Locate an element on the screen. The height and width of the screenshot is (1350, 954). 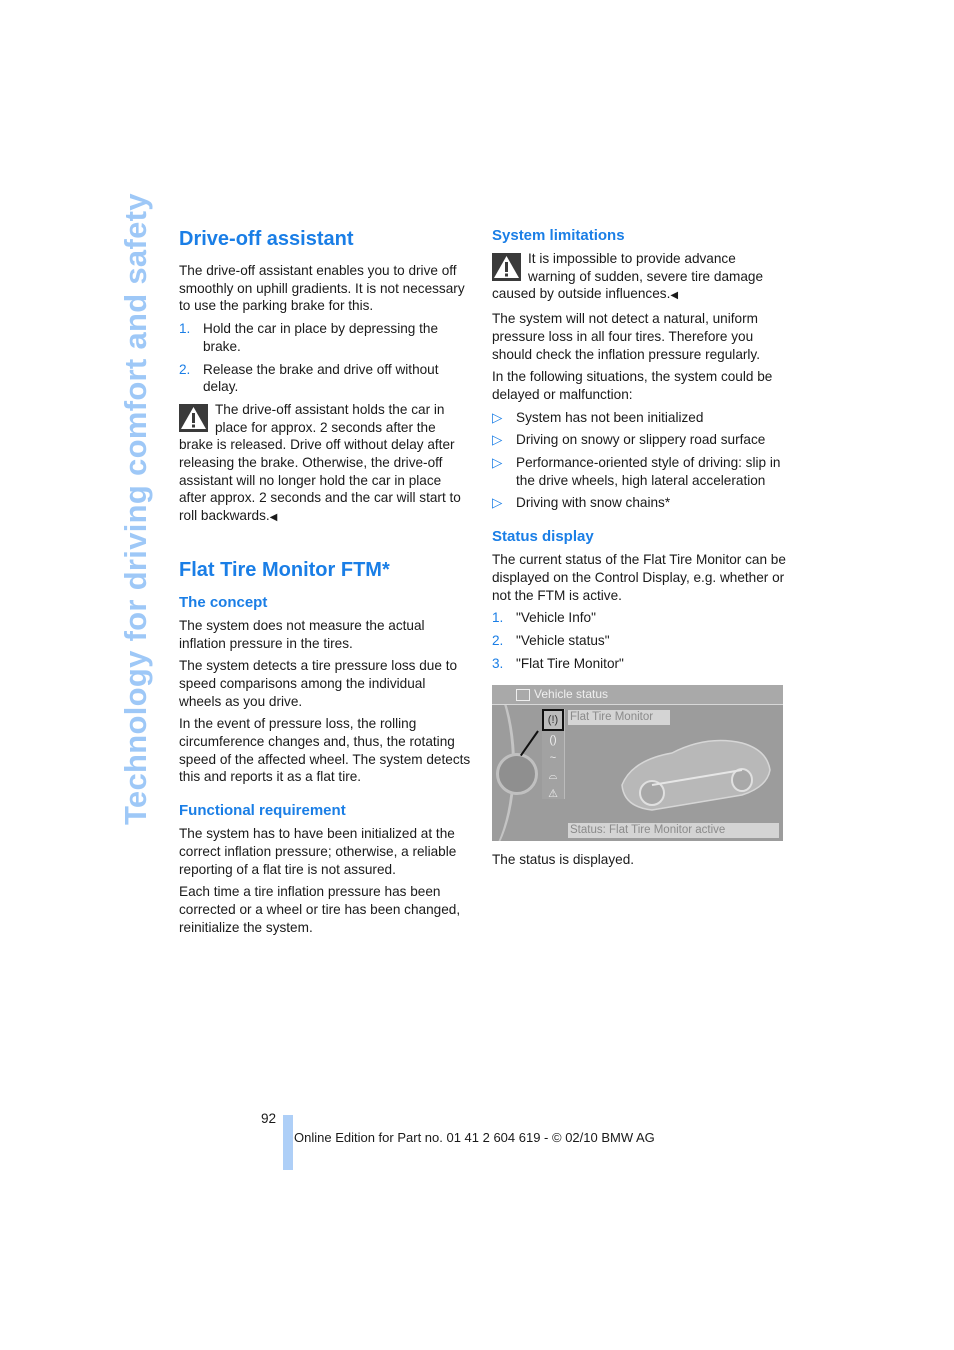
ftm-heading: Flat Tire Monitor FTM* is located at coordinates (284, 569).